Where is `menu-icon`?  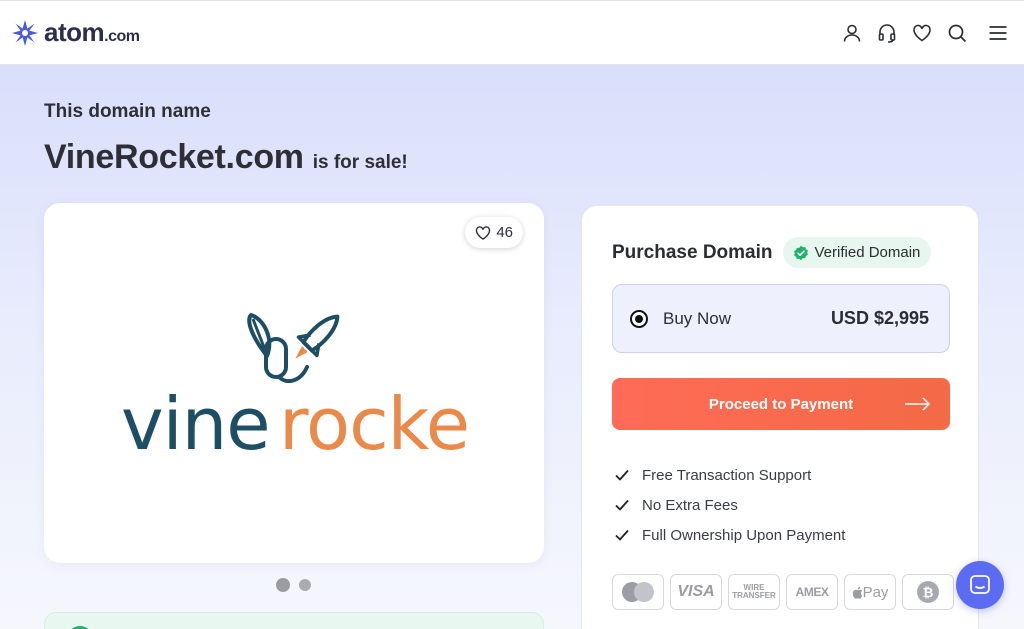
menu-icon is located at coordinates (998, 33).